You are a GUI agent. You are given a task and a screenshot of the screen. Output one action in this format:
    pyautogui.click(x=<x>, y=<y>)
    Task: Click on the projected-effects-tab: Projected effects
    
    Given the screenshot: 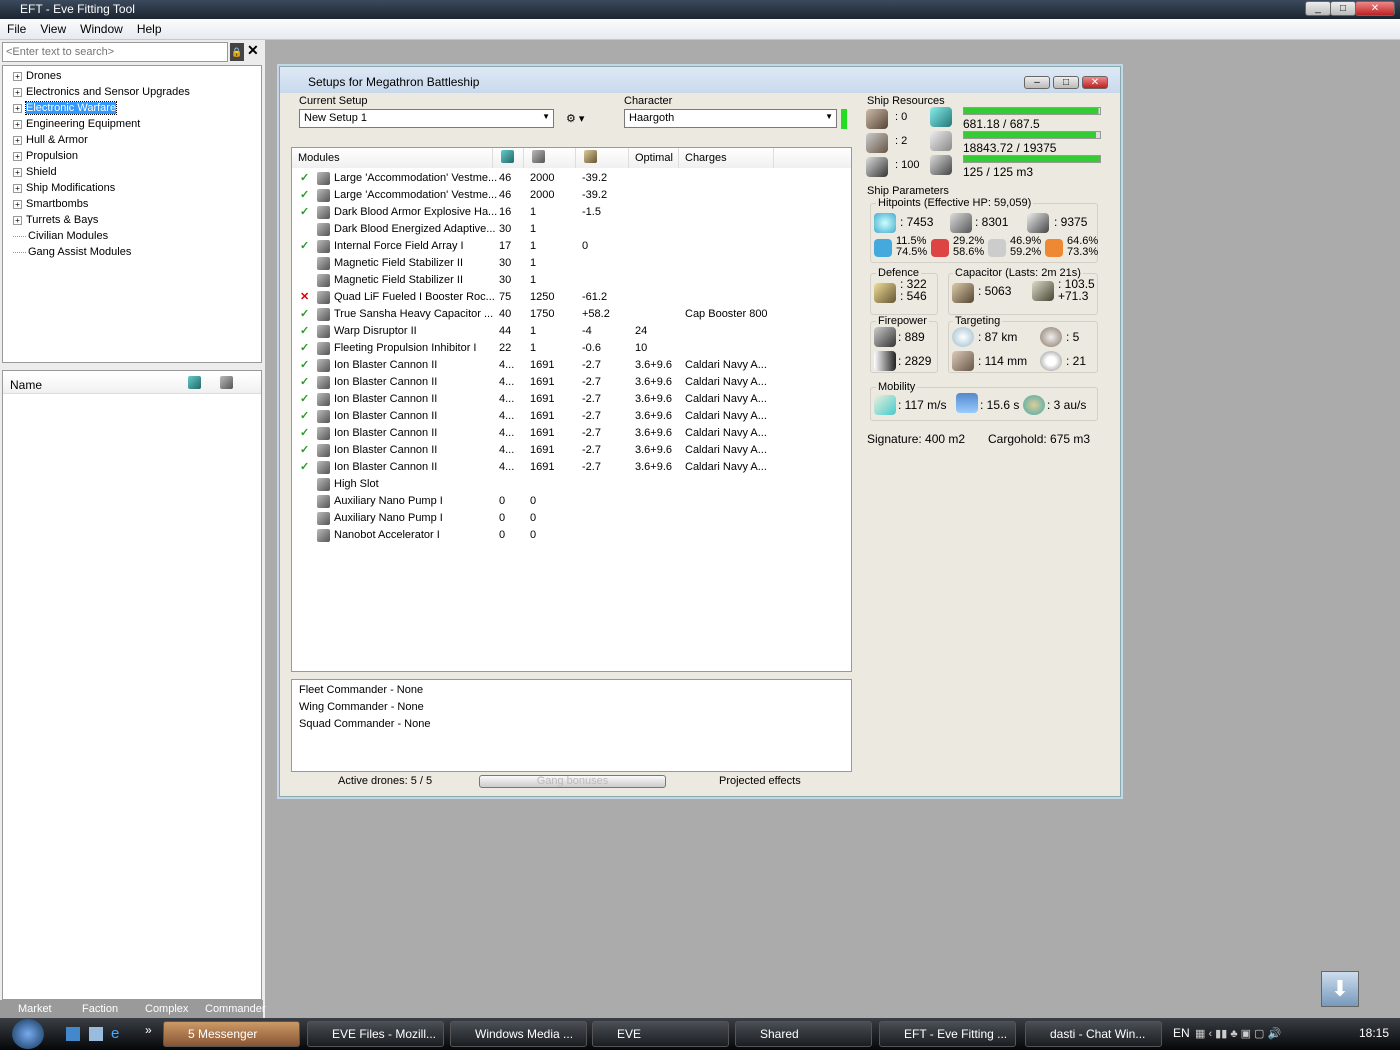 What is the action you would take?
    pyautogui.click(x=760, y=781)
    